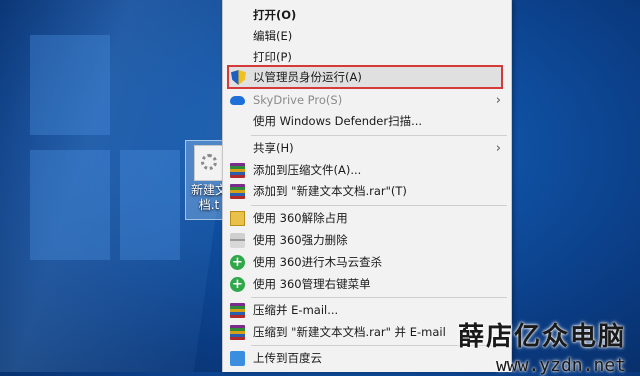 The image size is (640, 376). Describe the element at coordinates (367, 36) in the screenshot. I see `menu-item-edit: 编辑(E)` at that location.